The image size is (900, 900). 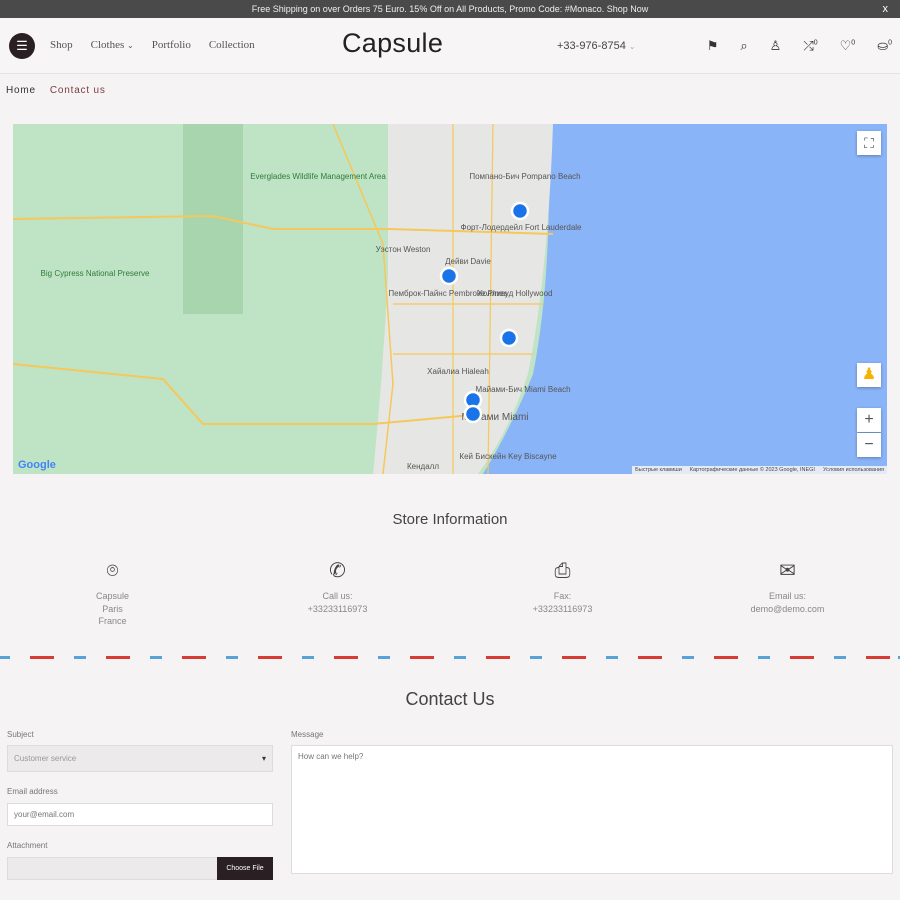 I want to click on email-input, so click(x=140, y=814).